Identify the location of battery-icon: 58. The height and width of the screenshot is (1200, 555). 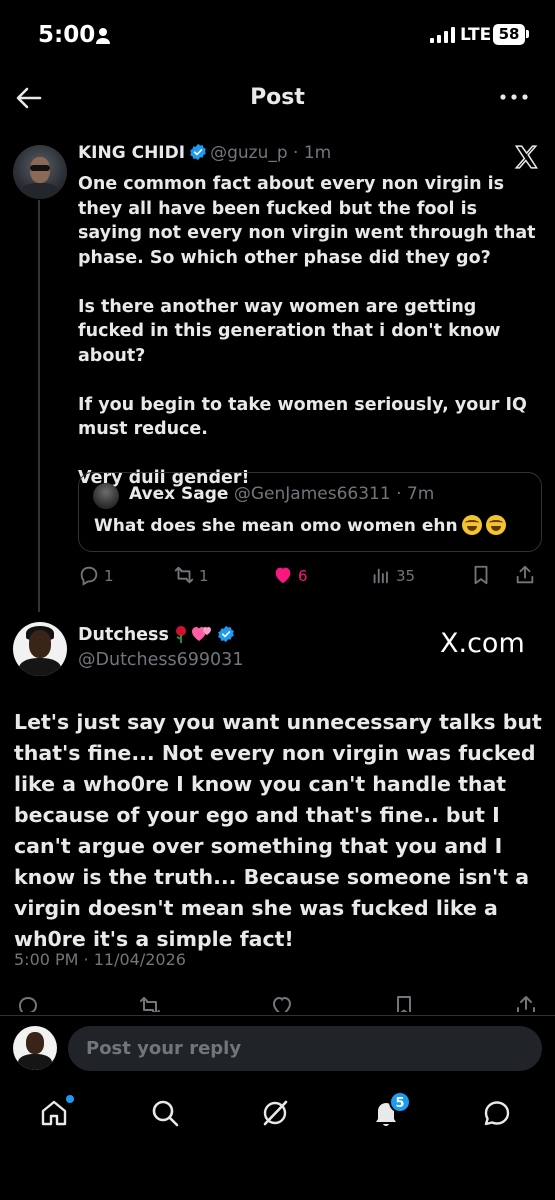
(509, 34).